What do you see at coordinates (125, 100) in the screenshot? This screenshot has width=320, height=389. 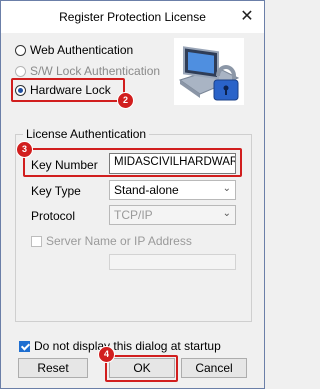 I see `step-badge-2: 2` at bounding box center [125, 100].